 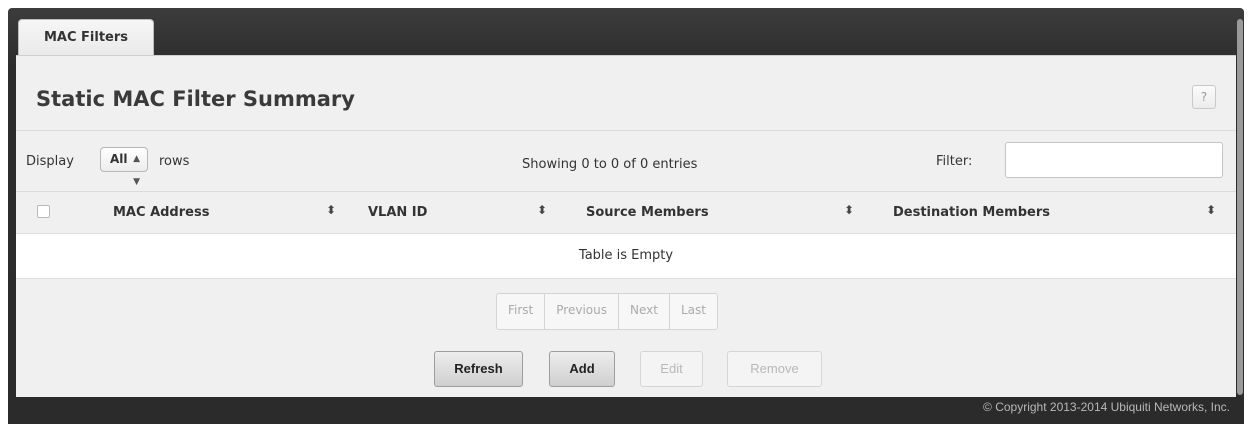 I want to click on first-page-button: First, so click(x=521, y=311).